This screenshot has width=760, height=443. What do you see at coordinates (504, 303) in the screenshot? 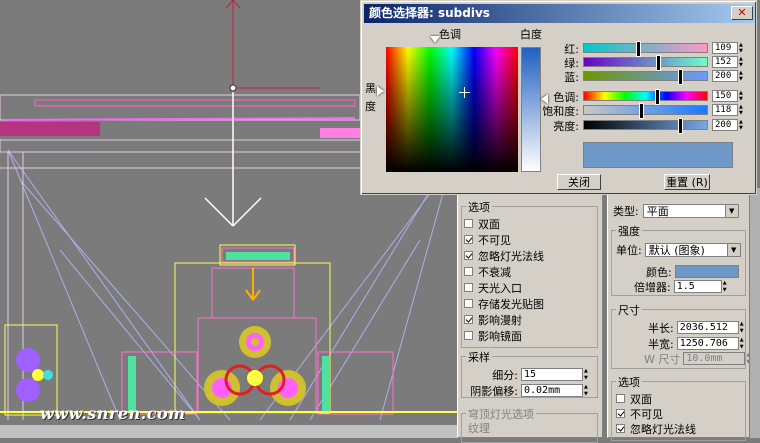
I see `option-checkbox-row: 存储发光贴图` at bounding box center [504, 303].